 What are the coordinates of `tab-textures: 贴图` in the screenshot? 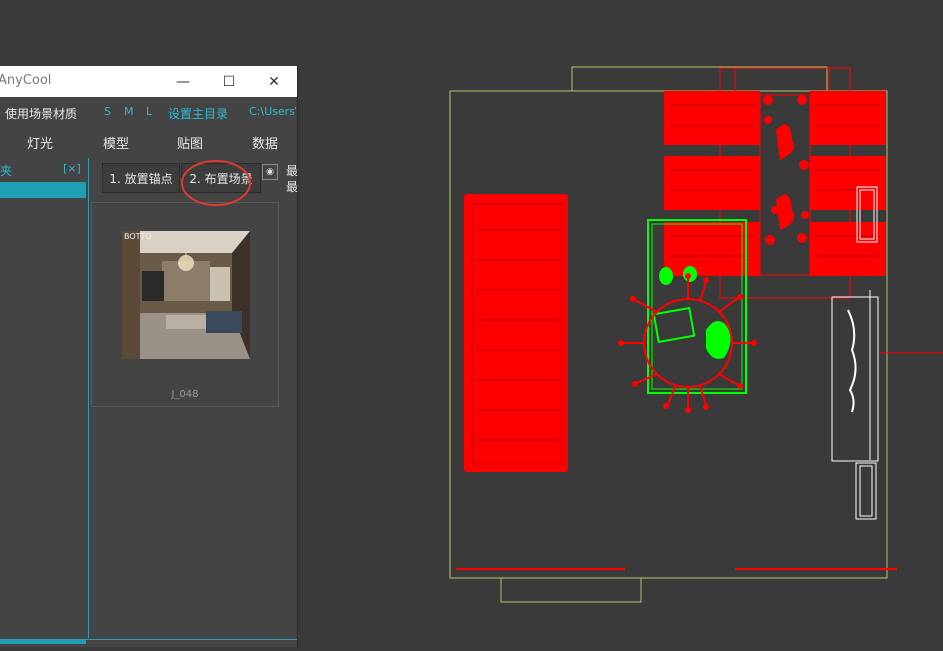 It's located at (190, 142).